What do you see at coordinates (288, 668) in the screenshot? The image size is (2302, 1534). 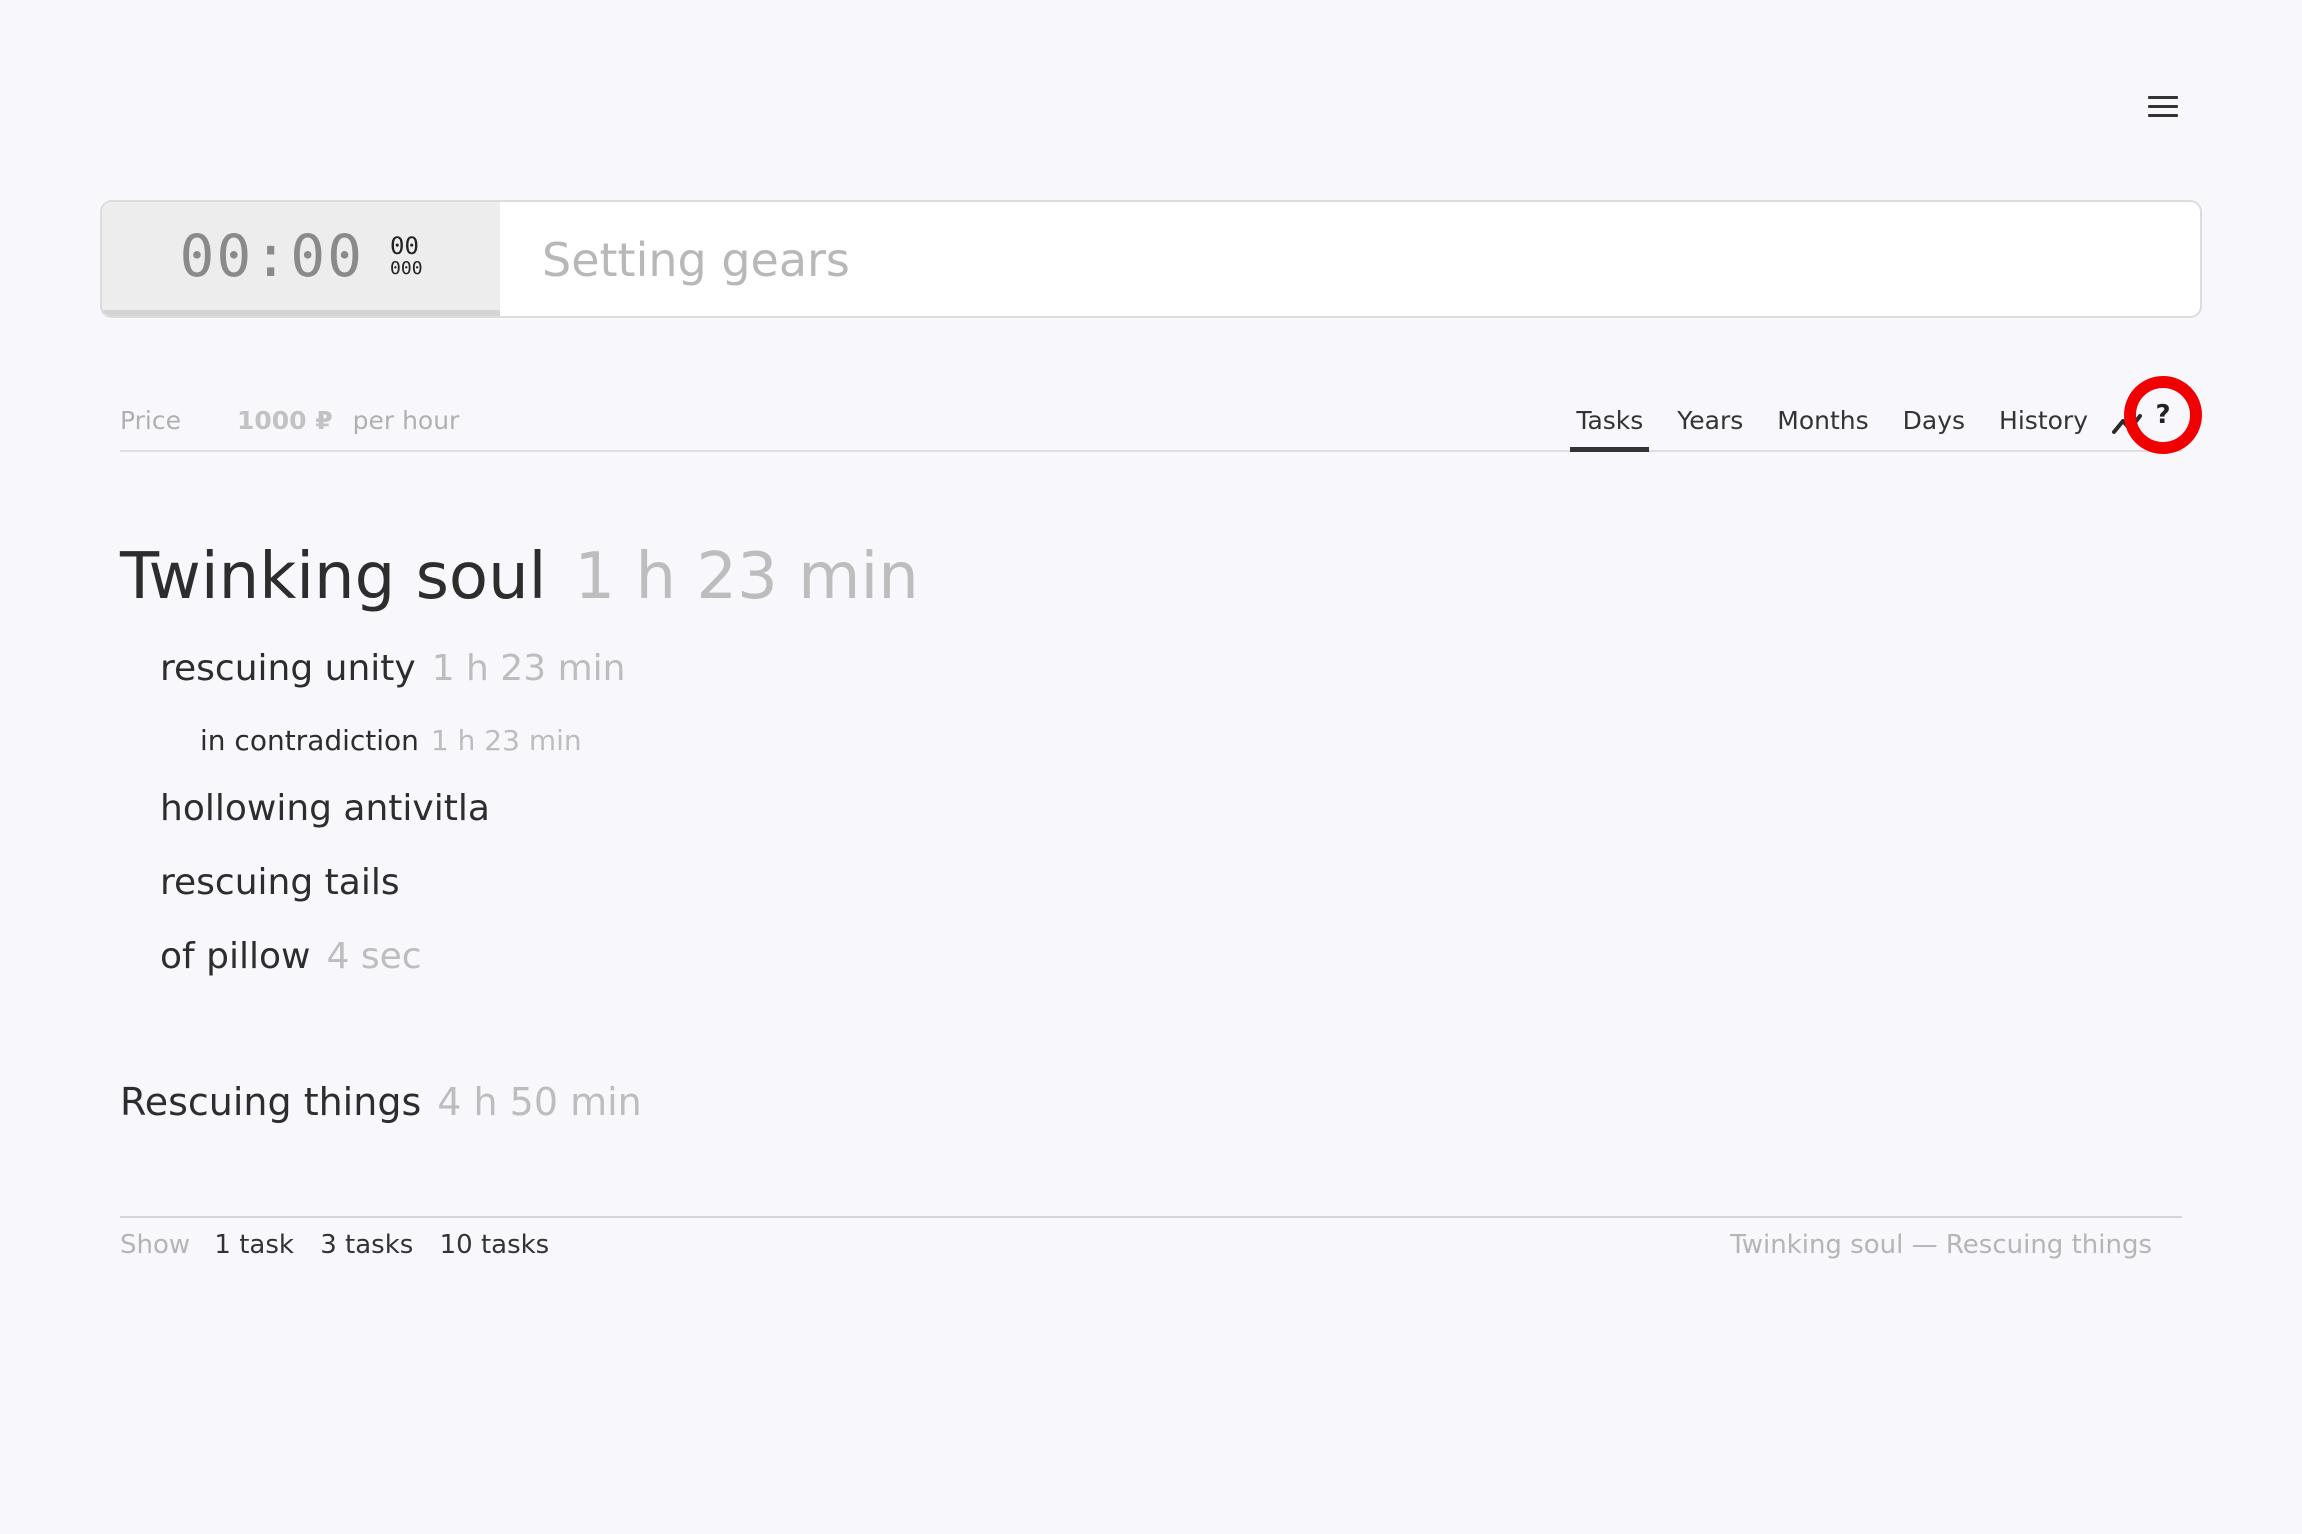 I see `task-name: rescuing unity` at bounding box center [288, 668].